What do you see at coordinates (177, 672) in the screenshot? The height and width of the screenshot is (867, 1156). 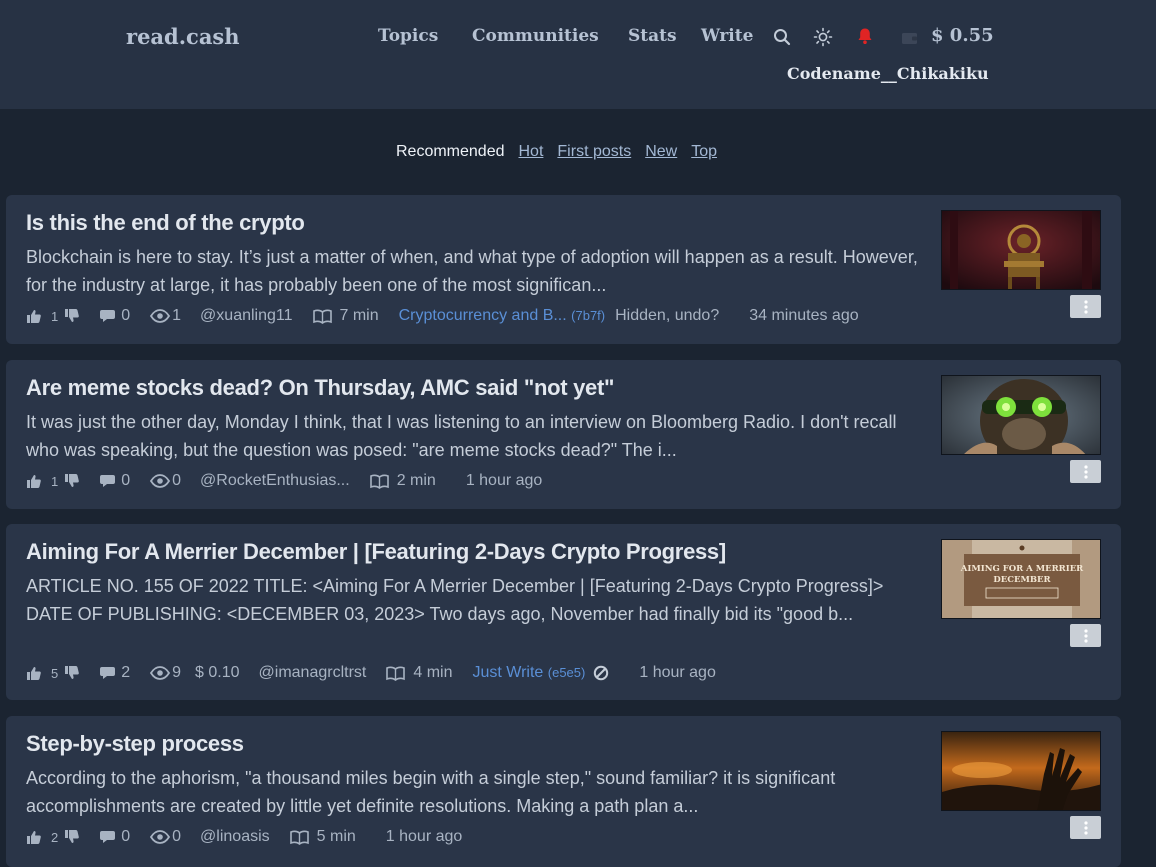 I see `view-count: 9` at bounding box center [177, 672].